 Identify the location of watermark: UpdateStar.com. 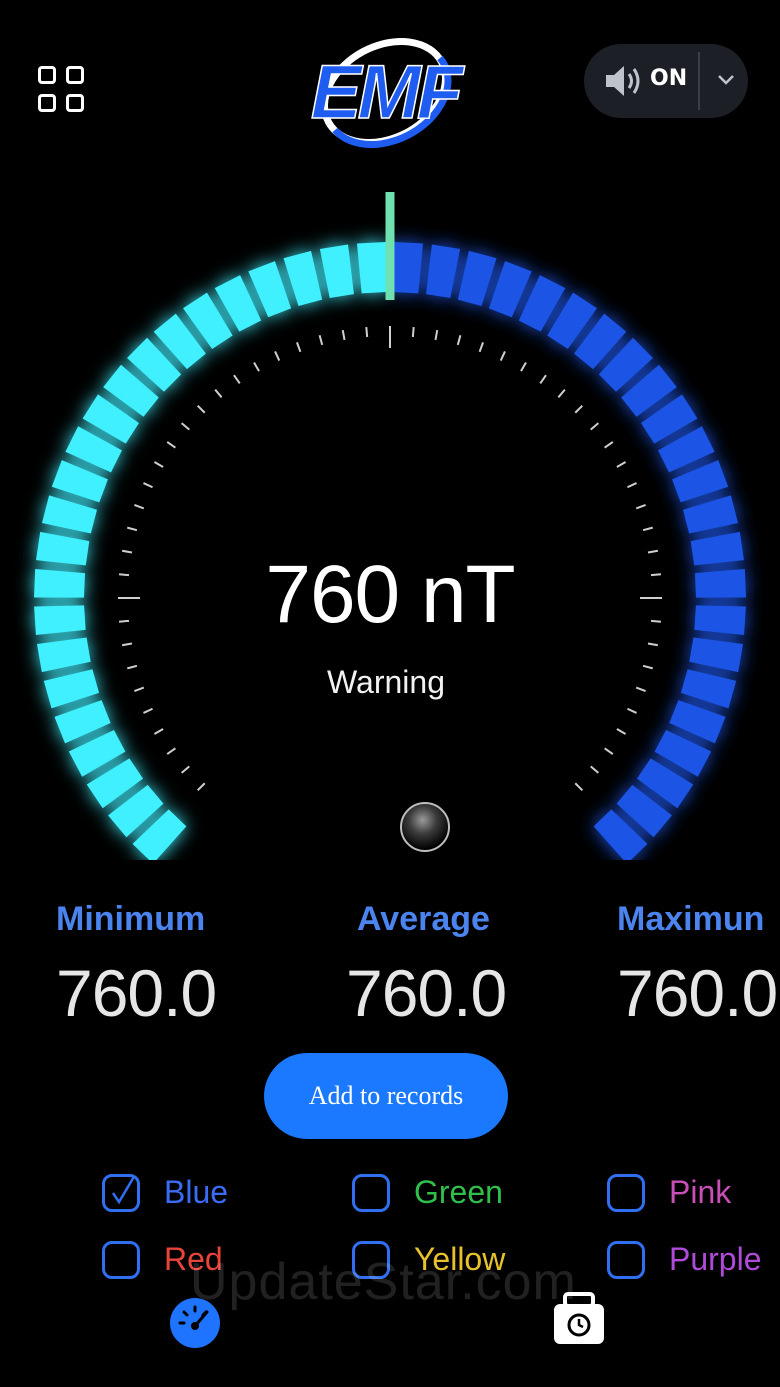
(383, 1282).